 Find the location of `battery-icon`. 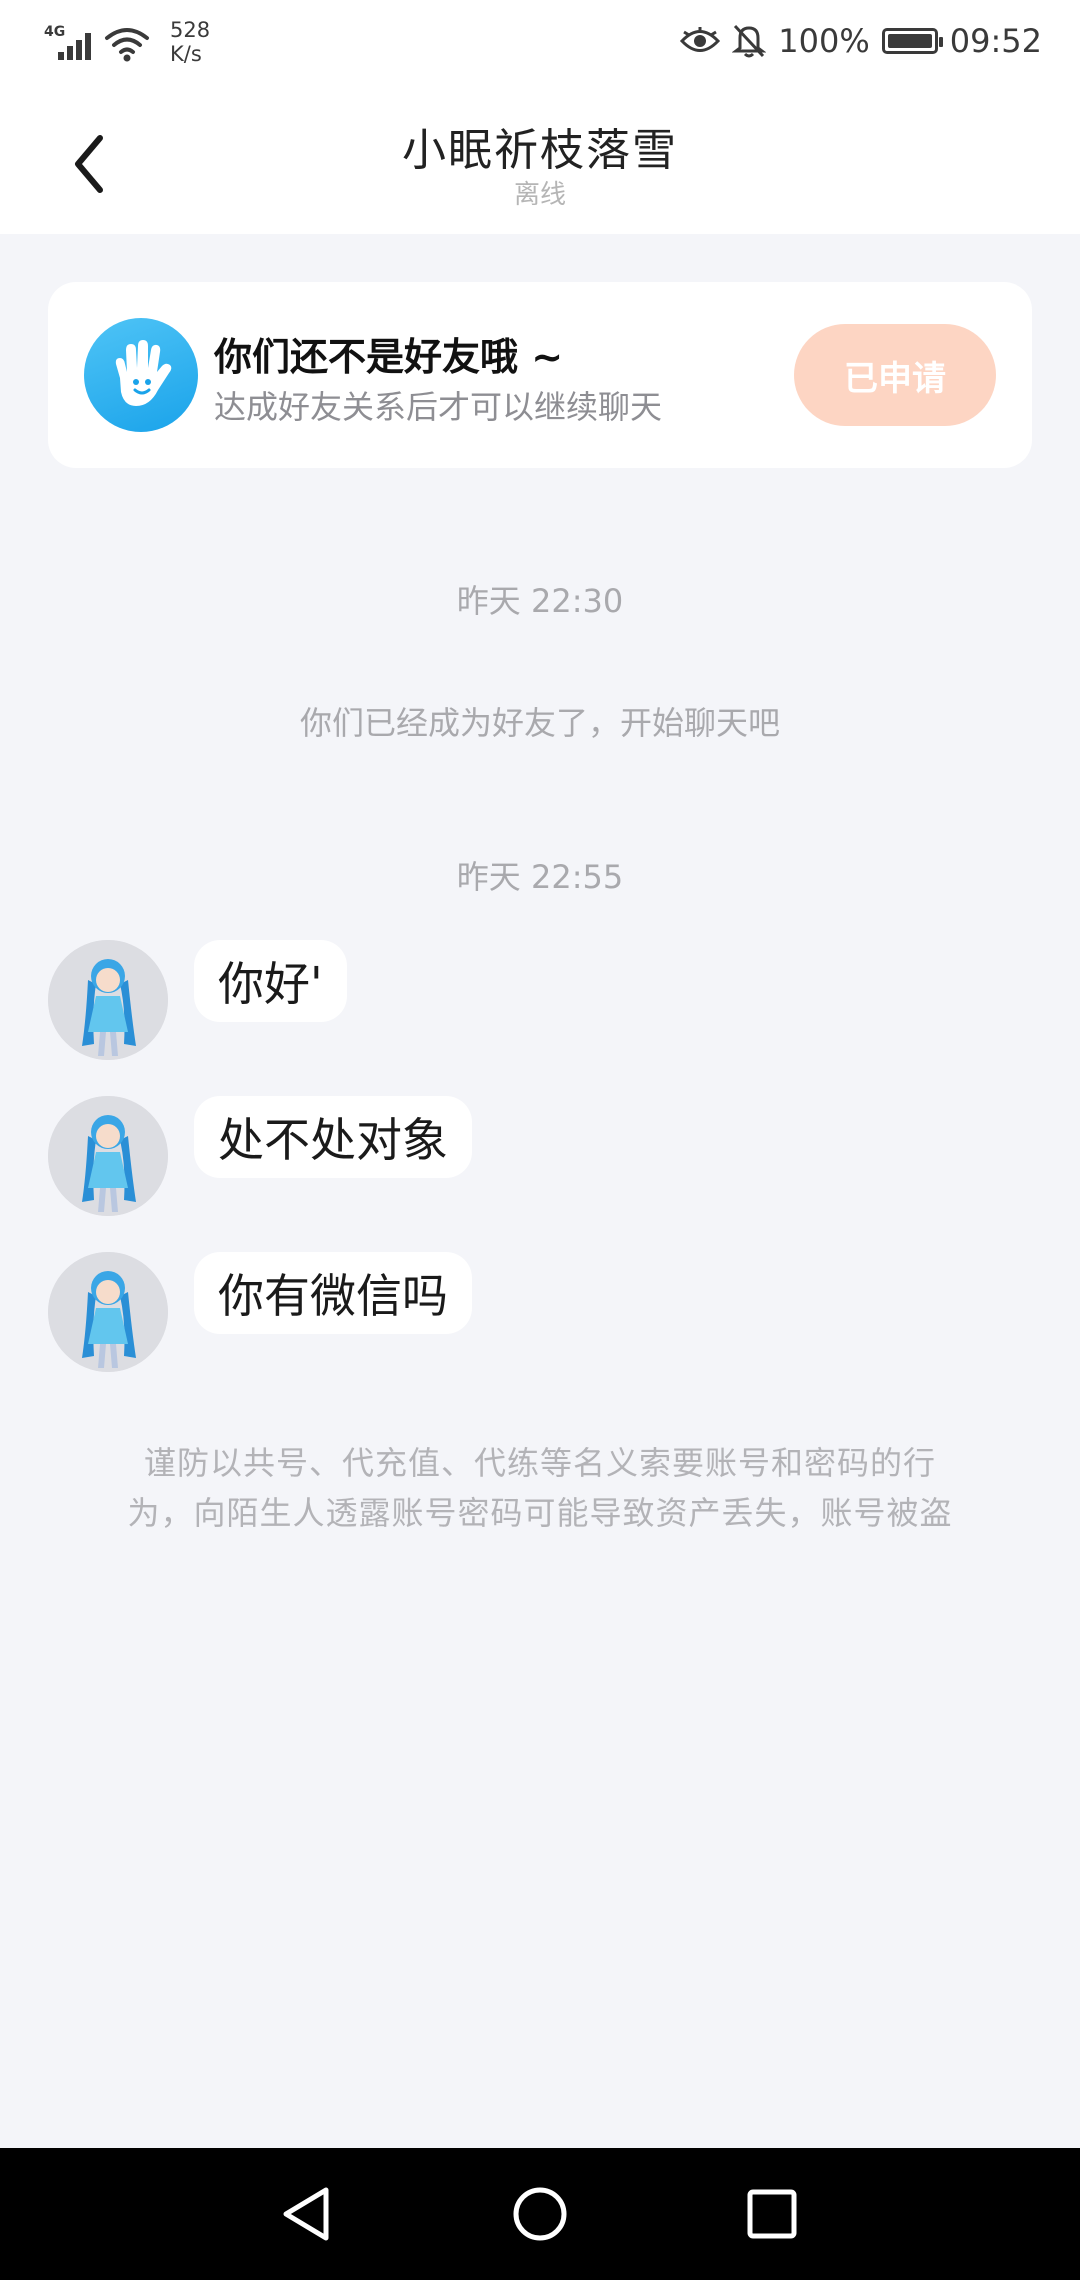

battery-icon is located at coordinates (912, 41).